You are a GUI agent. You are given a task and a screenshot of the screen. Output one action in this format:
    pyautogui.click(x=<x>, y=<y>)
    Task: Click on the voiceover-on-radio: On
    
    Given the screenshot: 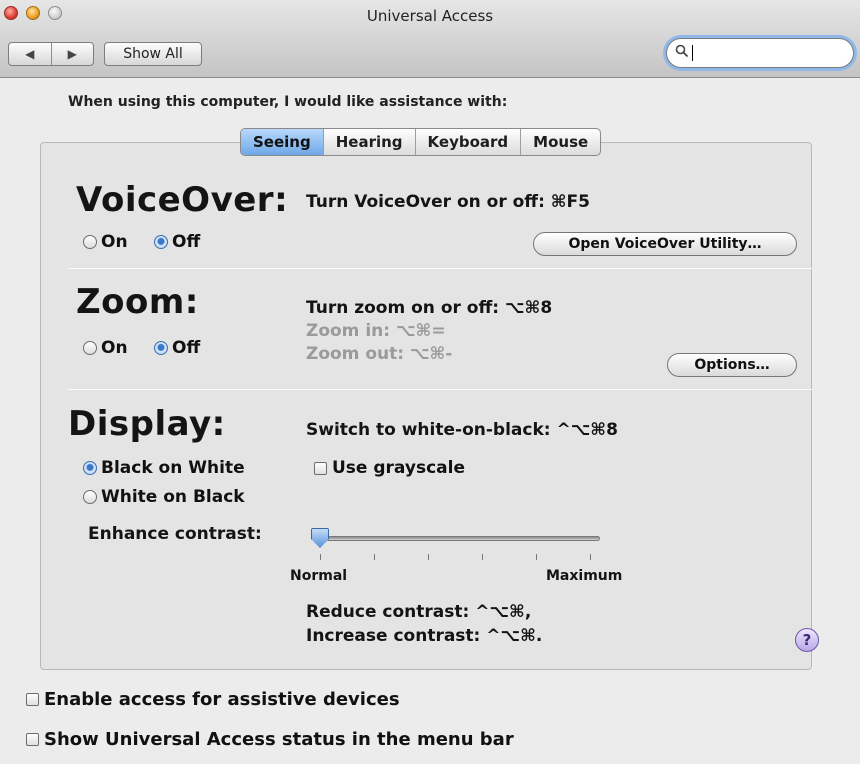 What is the action you would take?
    pyautogui.click(x=105, y=242)
    